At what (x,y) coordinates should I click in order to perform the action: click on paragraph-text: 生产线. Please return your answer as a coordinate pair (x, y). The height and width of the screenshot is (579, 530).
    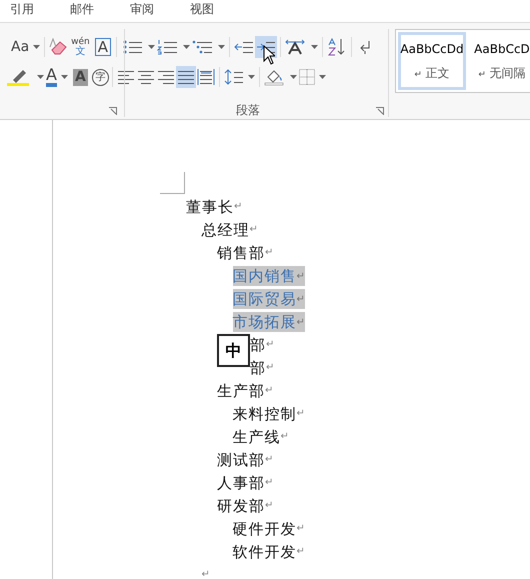
    Looking at the image, I should click on (256, 436).